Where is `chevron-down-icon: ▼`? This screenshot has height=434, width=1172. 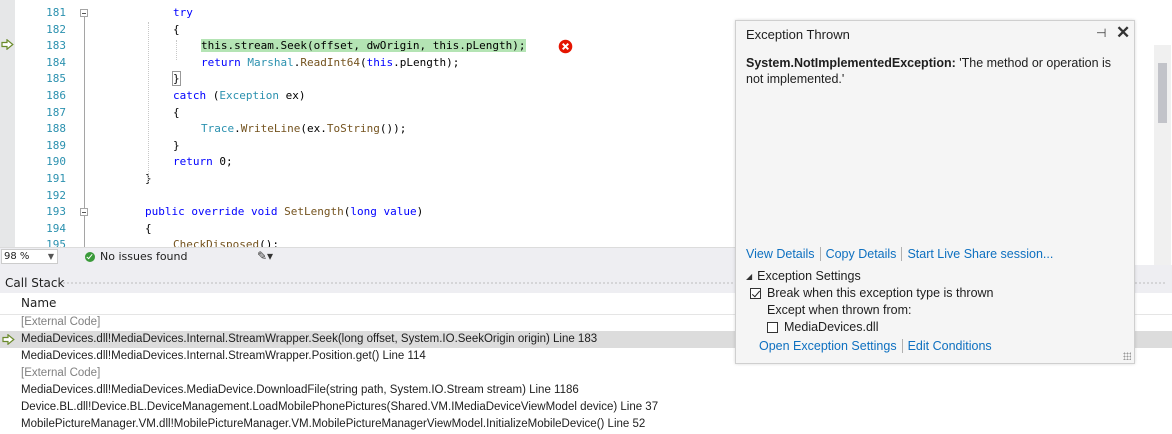
chevron-down-icon: ▼ is located at coordinates (50, 256).